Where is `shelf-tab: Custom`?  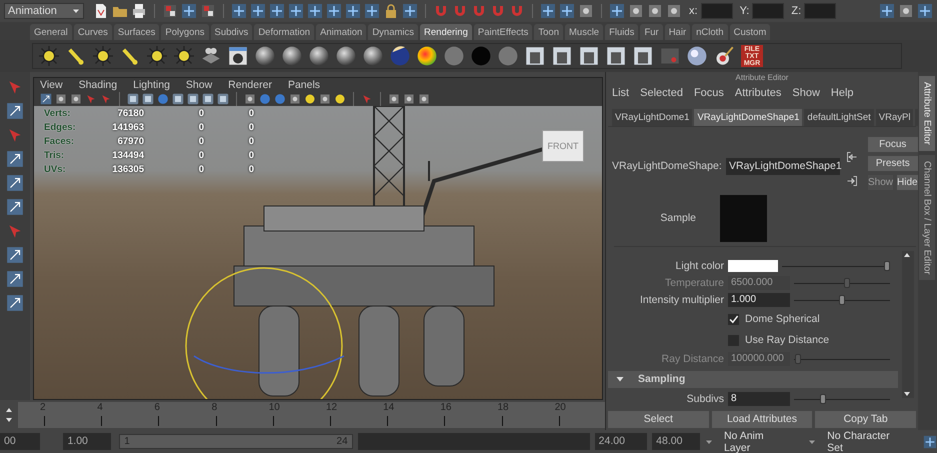 shelf-tab: Custom is located at coordinates (750, 32).